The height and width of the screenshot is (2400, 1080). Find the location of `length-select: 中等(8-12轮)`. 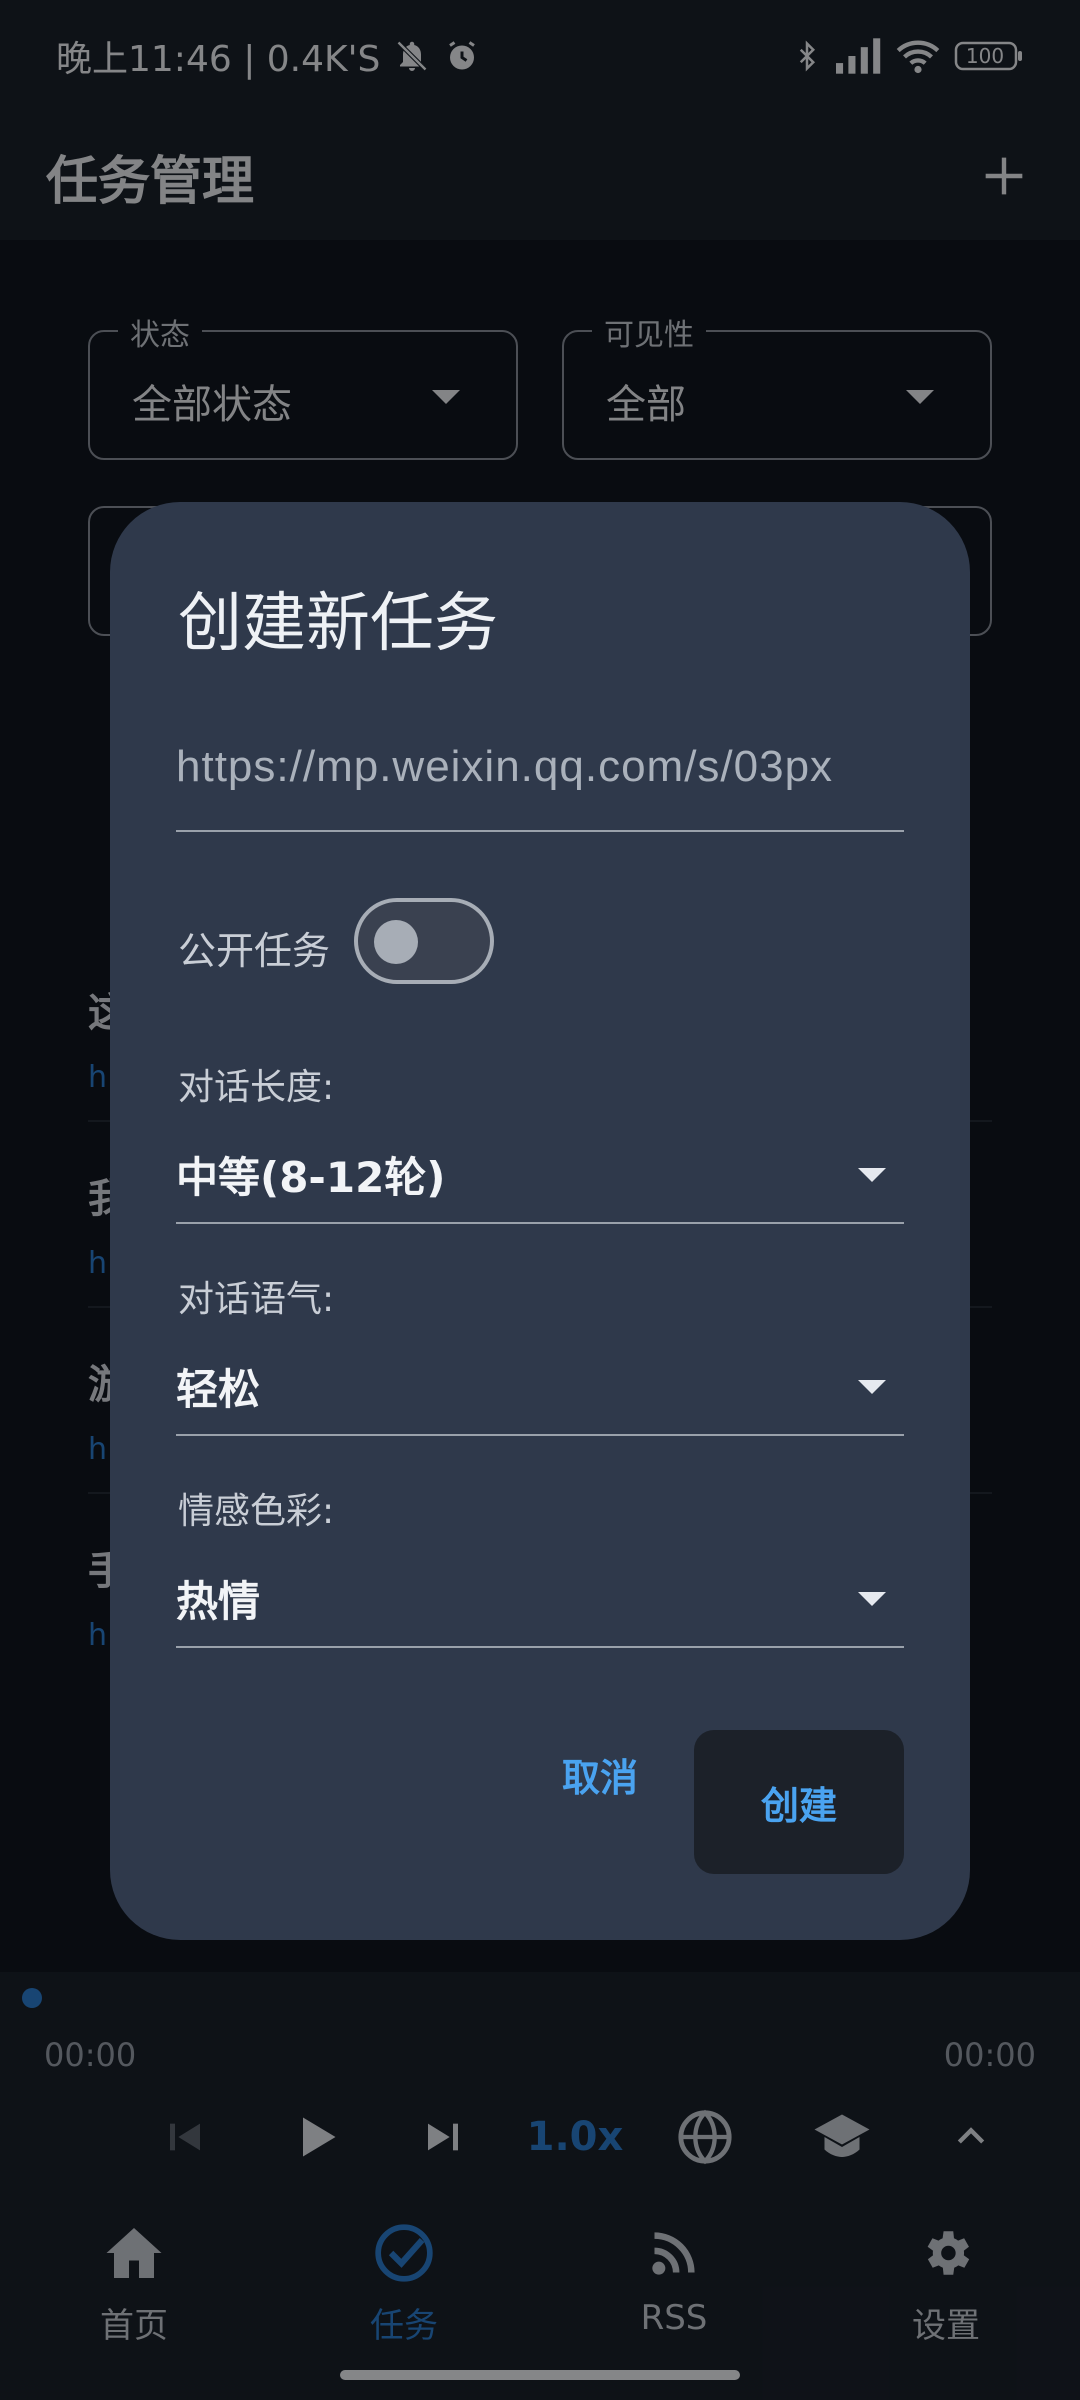

length-select: 中等(8-12轮) is located at coordinates (540, 1179).